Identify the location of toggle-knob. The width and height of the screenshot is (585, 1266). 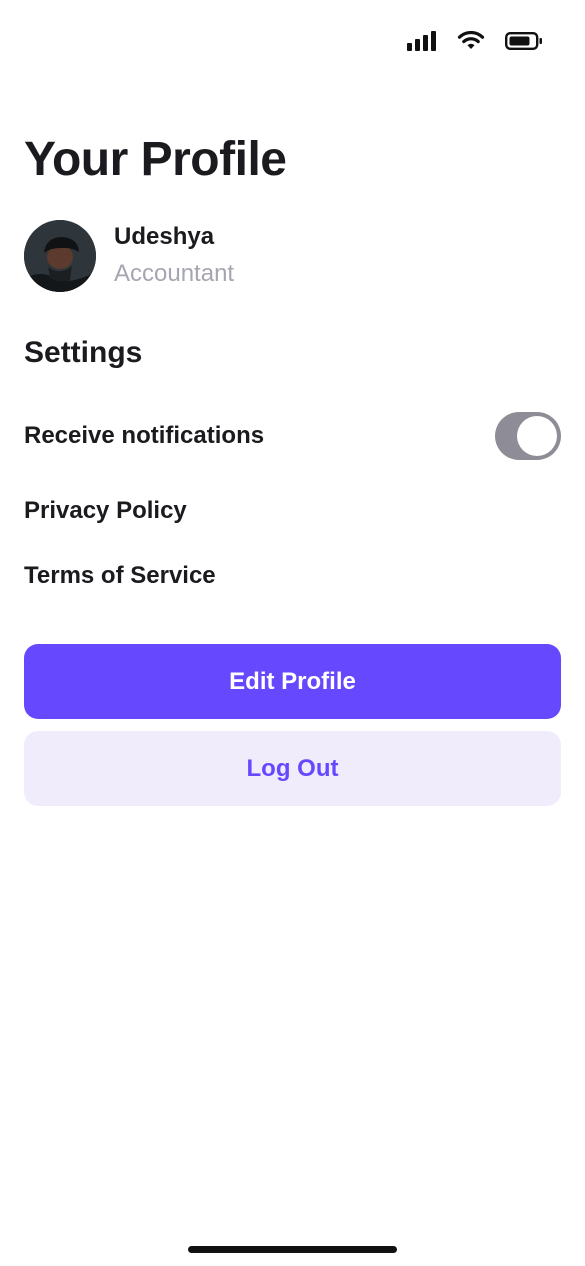
(537, 436).